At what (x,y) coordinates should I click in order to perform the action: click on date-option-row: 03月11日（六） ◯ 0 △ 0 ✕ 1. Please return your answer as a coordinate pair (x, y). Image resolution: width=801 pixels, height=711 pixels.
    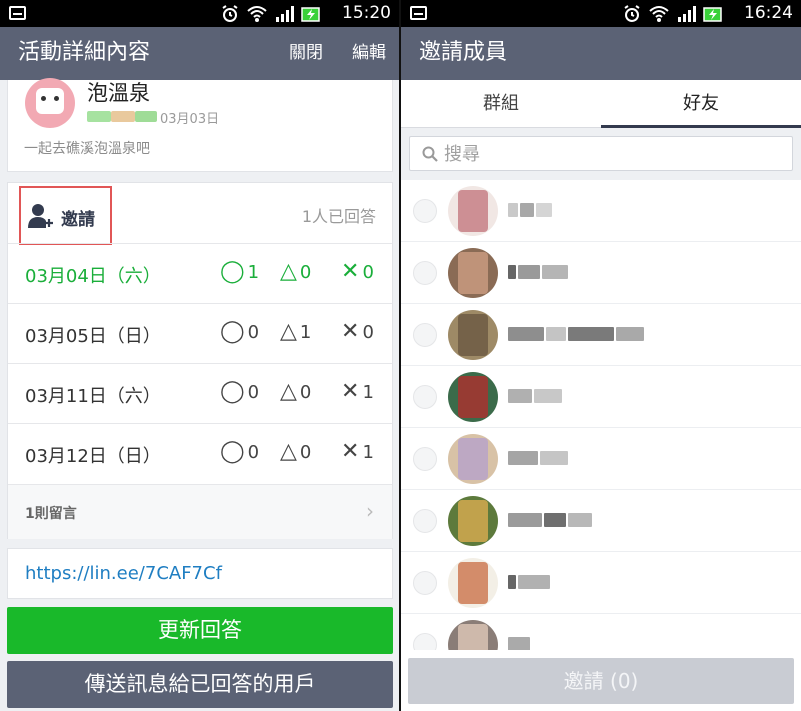
    Looking at the image, I should click on (200, 393).